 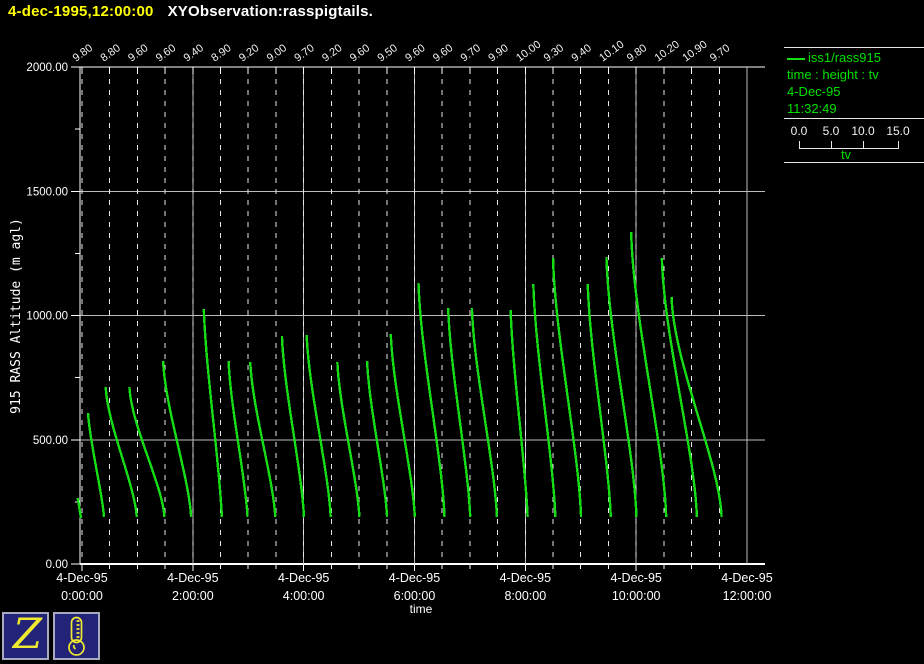 What do you see at coordinates (387, 53) in the screenshot?
I see `svg-text: 9.50` at bounding box center [387, 53].